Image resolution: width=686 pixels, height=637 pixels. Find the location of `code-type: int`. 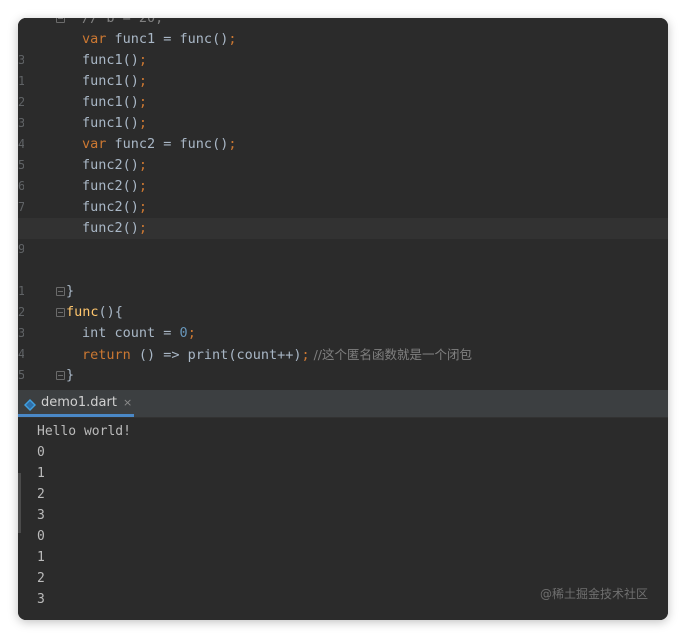

code-type: int is located at coordinates (94, 333).